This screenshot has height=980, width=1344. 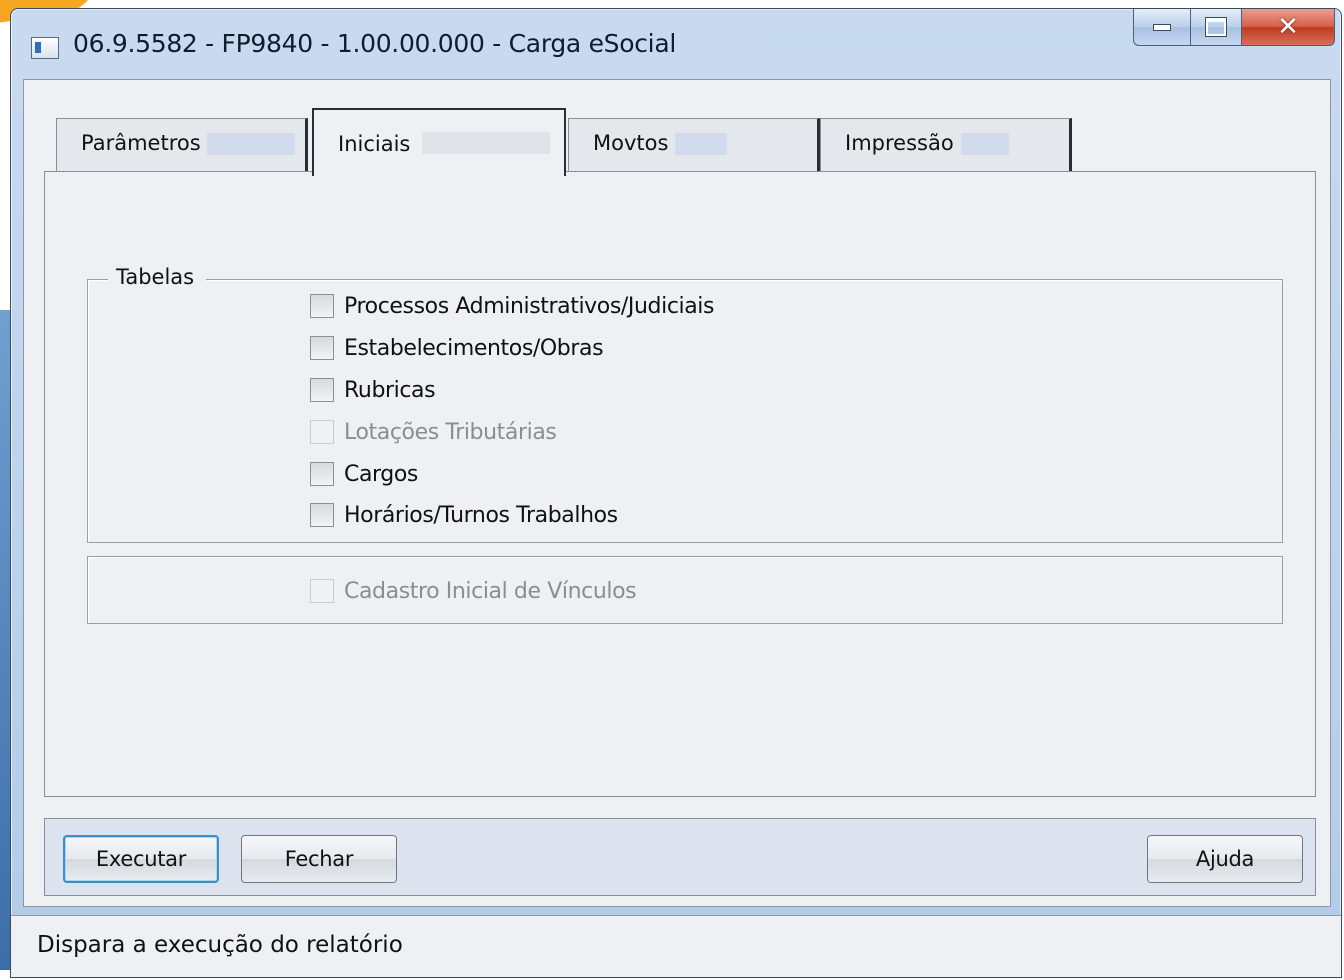 I want to click on minimize-icon, so click(x=1162, y=27).